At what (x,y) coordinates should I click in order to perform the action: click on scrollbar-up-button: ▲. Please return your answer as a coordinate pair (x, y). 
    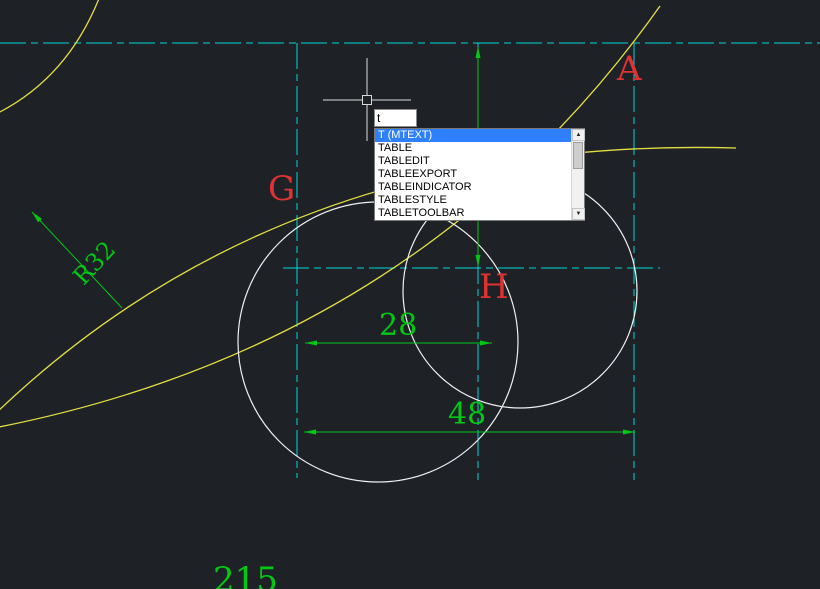
    Looking at the image, I should click on (578, 135).